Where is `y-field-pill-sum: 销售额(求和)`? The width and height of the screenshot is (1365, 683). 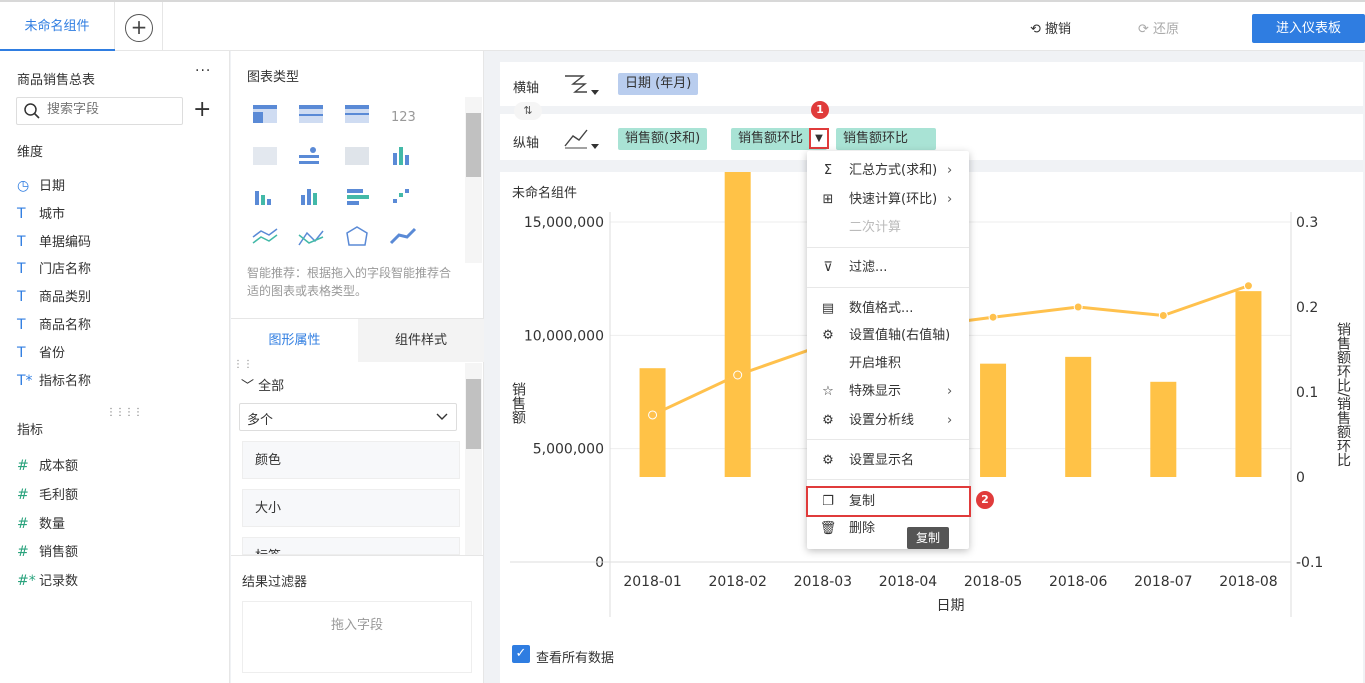
y-field-pill-sum: 销售额(求和) is located at coordinates (663, 139).